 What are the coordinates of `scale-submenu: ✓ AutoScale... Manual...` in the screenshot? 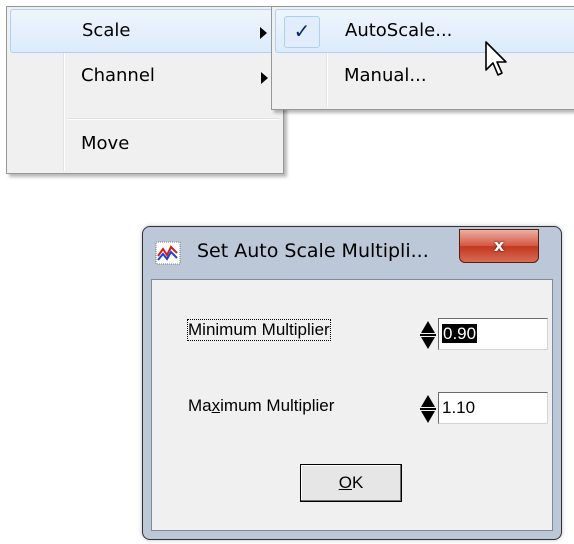 It's located at (422, 58).